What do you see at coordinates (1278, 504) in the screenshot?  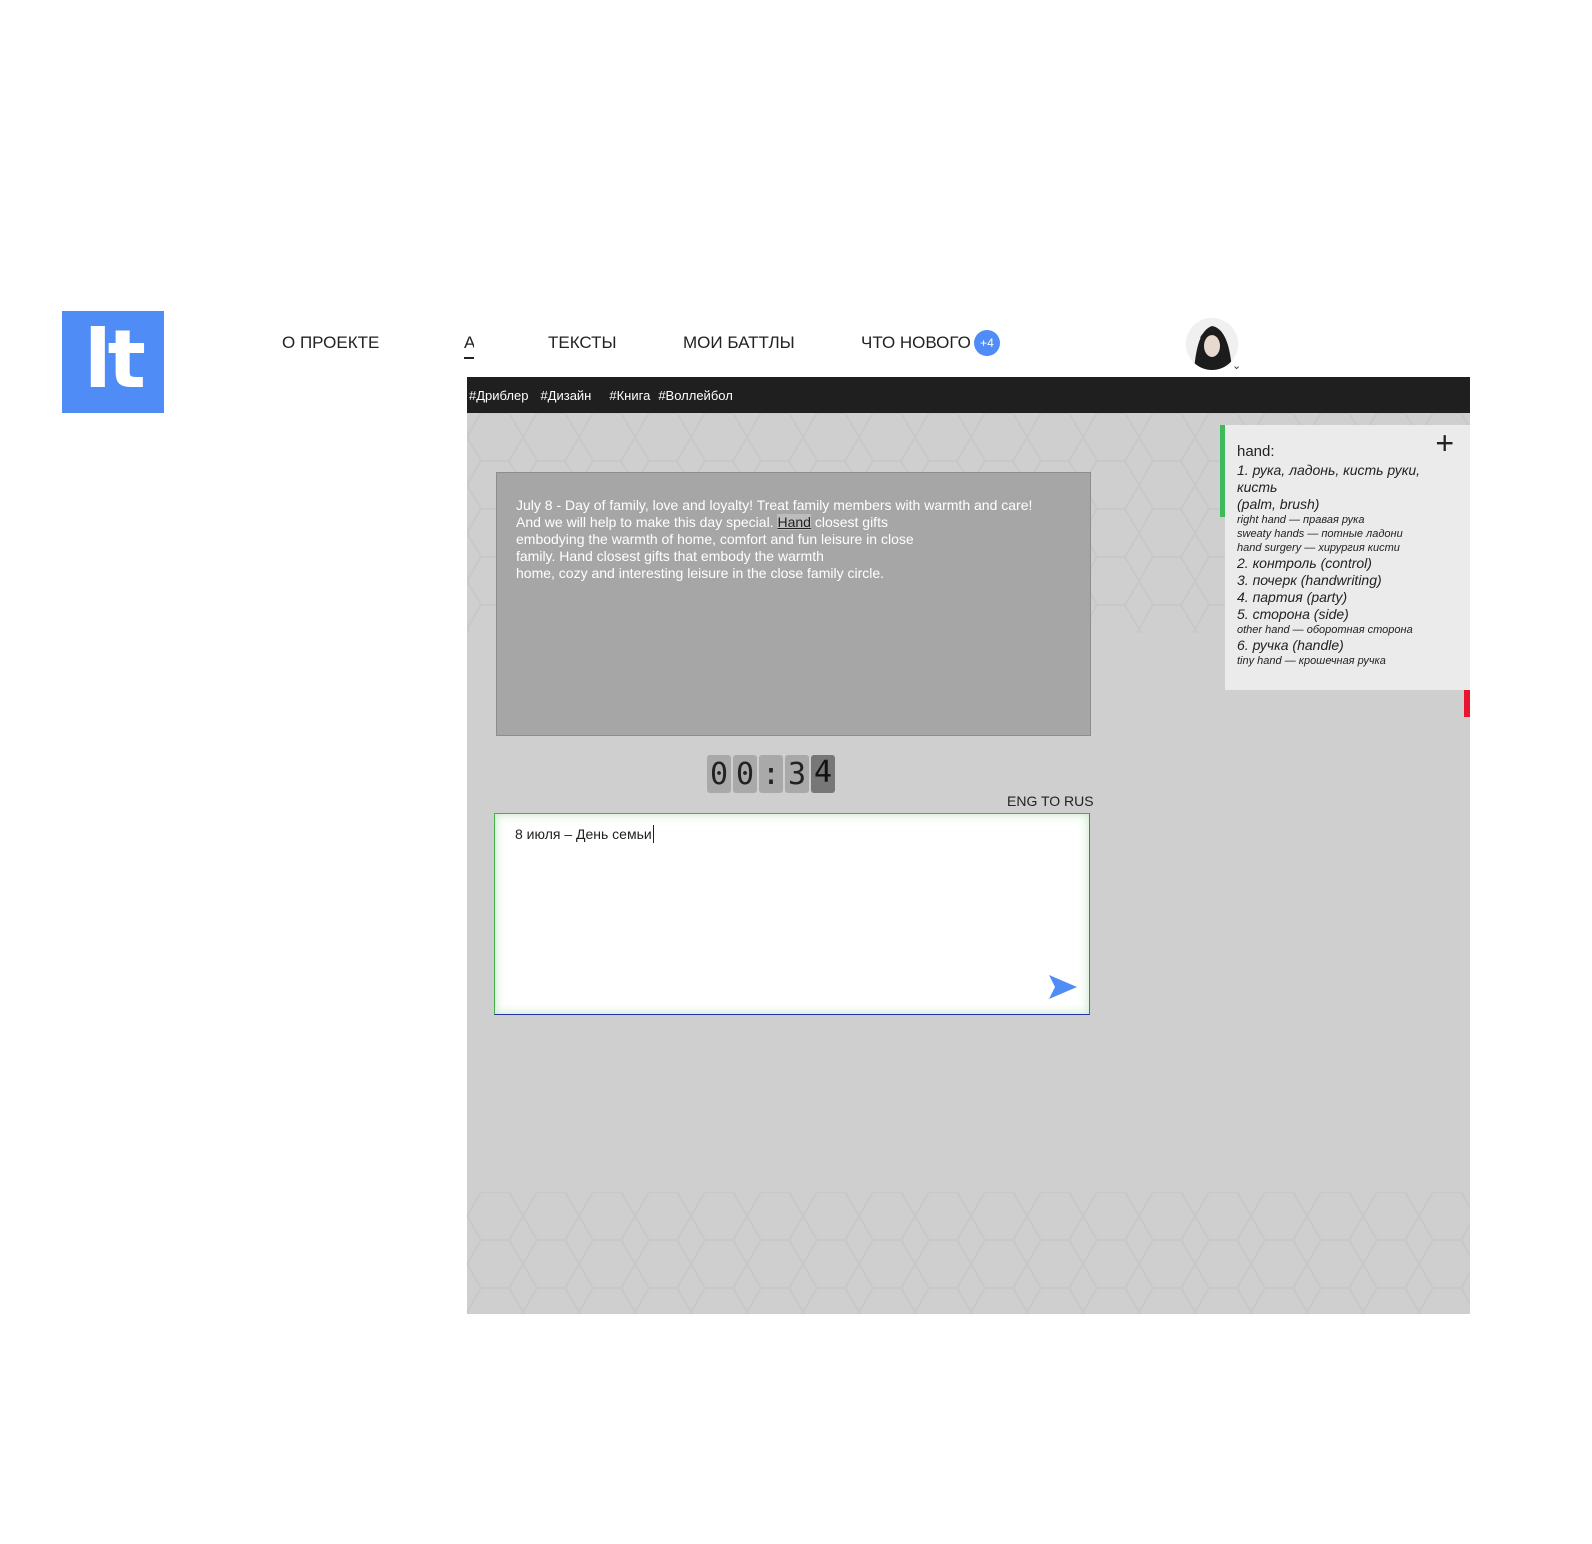 I see `dictionary-sense: (palm, brush)` at bounding box center [1278, 504].